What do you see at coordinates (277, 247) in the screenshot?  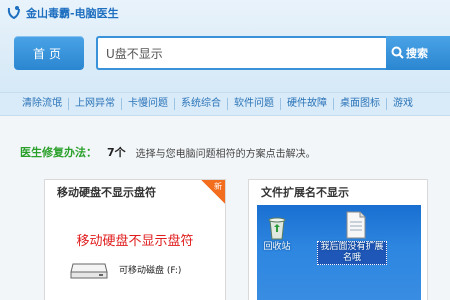 I see `recycle-bin-label: 回收站` at bounding box center [277, 247].